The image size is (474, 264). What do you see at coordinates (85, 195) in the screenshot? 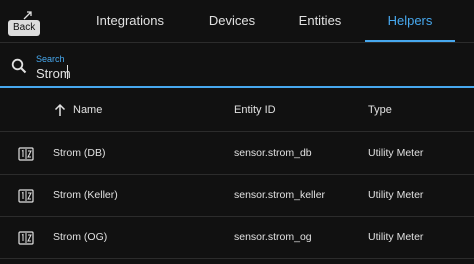
I see `row-name: Strom (Keller)` at bounding box center [85, 195].